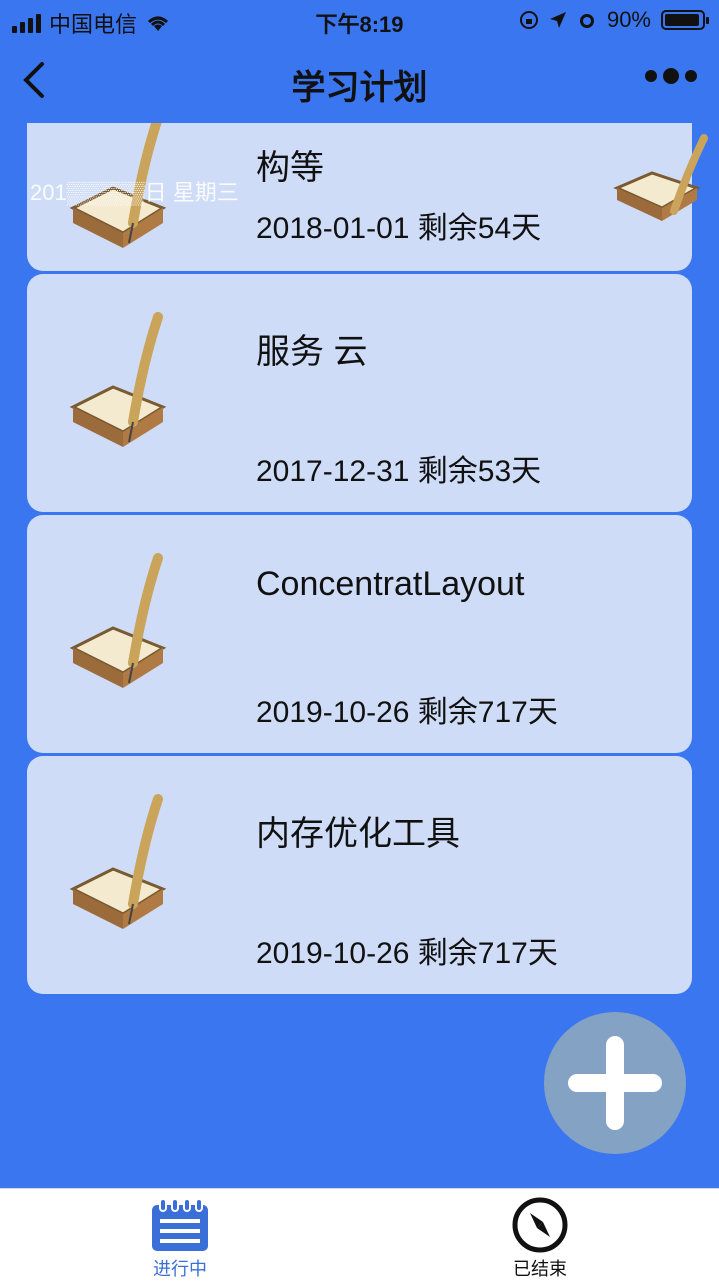  I want to click on plan-name: ConcentratLayout, so click(390, 584).